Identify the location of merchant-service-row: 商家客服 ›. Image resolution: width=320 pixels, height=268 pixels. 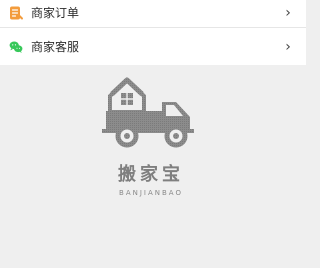
(153, 46).